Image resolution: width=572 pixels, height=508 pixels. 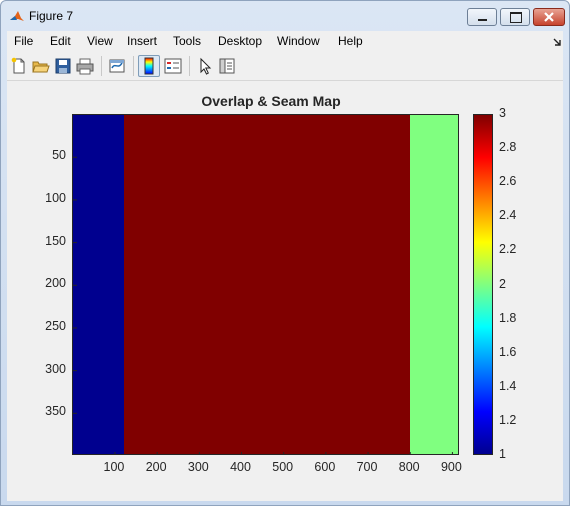 I want to click on colorbar-tick-label: 1, so click(x=502, y=454).